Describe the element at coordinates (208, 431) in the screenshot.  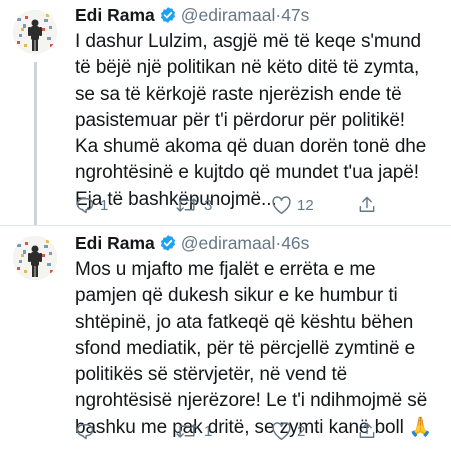
I see `retweet-count: 1` at that location.